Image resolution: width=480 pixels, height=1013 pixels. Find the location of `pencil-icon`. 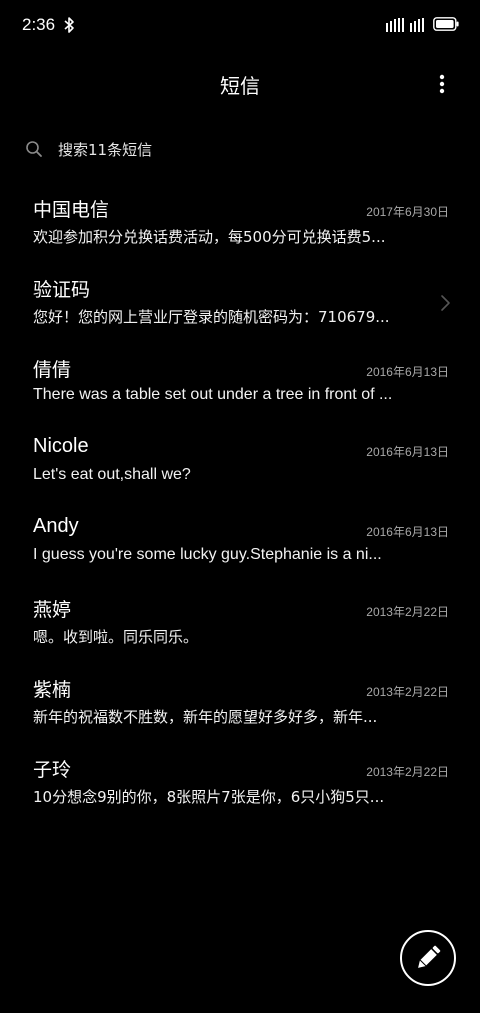

pencil-icon is located at coordinates (429, 956).